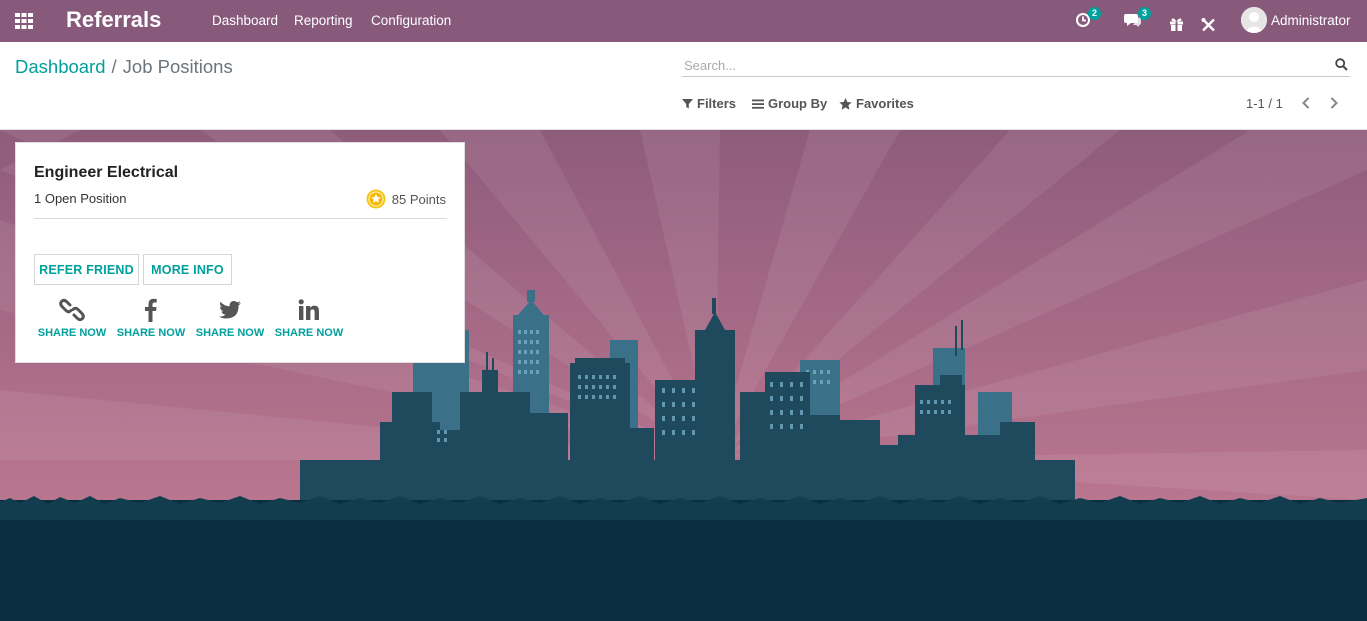 The width and height of the screenshot is (1367, 621). I want to click on search-icon, so click(1341, 64).